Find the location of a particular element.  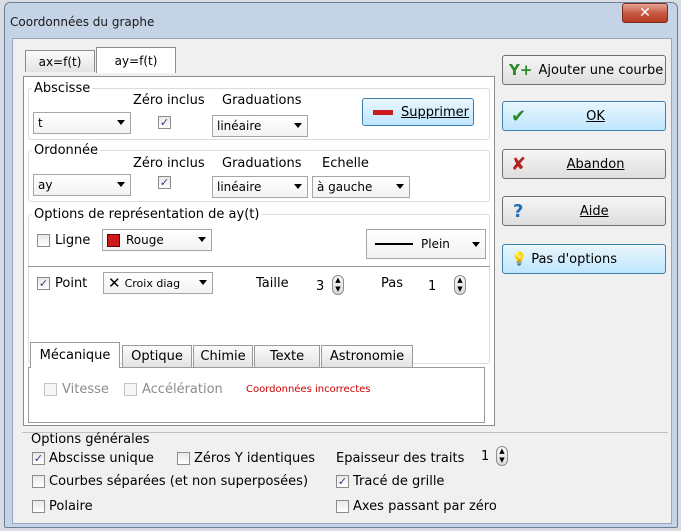

subtab-optique: Optique is located at coordinates (157, 356).